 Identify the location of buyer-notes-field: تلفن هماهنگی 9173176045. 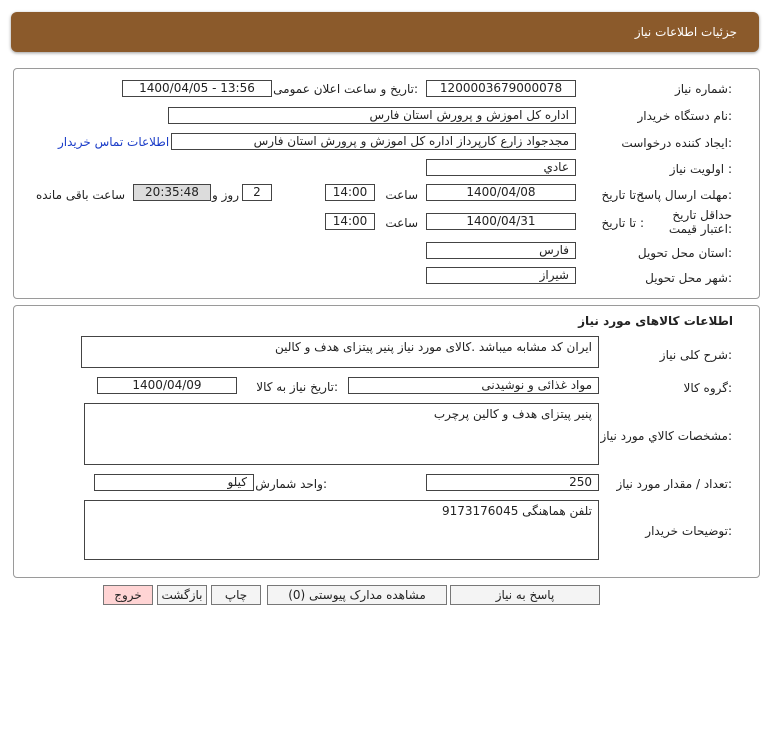
(341, 530).